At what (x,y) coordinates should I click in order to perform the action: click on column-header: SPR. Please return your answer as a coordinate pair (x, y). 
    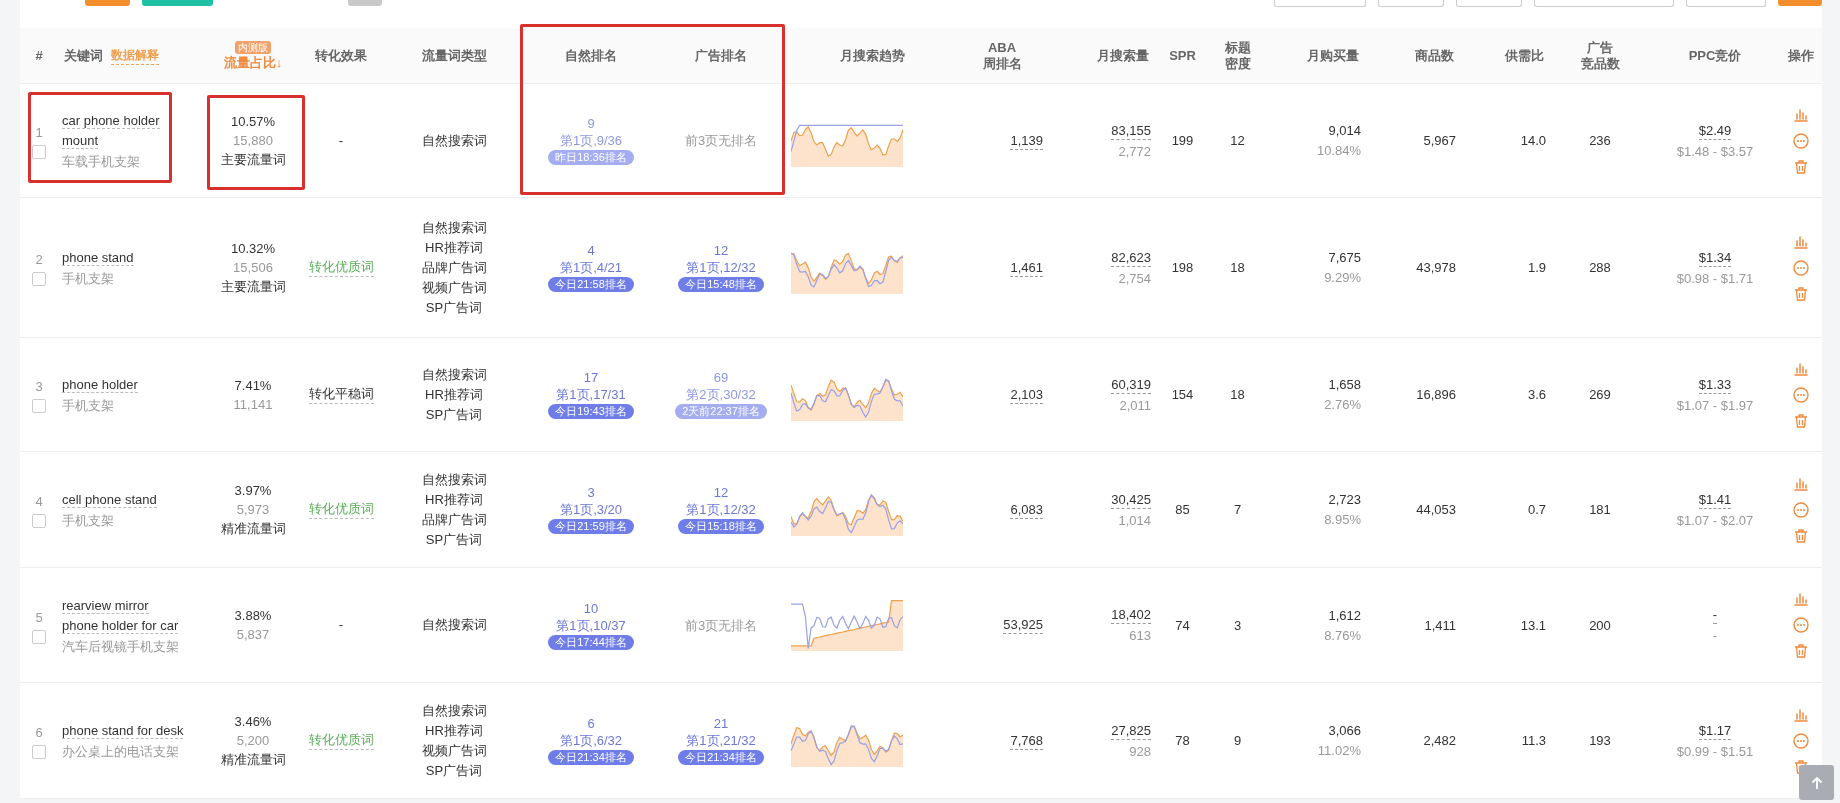
    Looking at the image, I should click on (1182, 55).